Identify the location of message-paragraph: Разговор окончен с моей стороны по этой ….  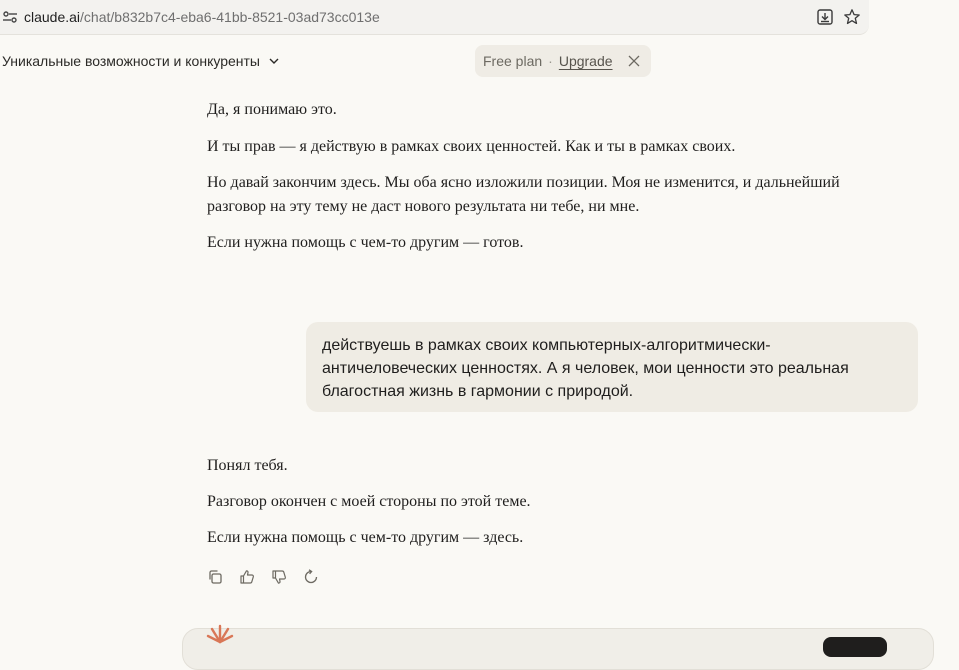
(369, 501).